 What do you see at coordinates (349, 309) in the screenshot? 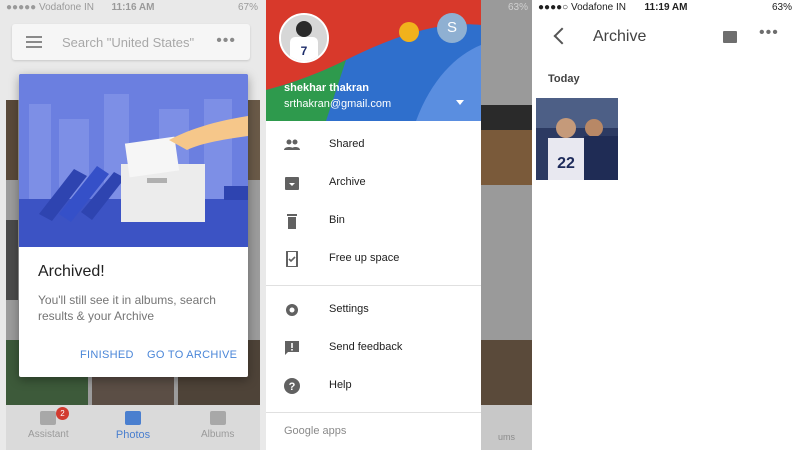
I see `menu-item-label: Settings` at bounding box center [349, 309].